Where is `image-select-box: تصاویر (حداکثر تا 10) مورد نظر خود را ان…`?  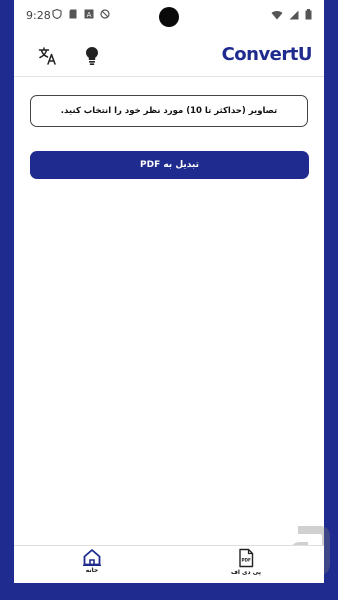 image-select-box: تصاویر (حداکثر تا 10) مورد نظر خود را ان… is located at coordinates (169, 111).